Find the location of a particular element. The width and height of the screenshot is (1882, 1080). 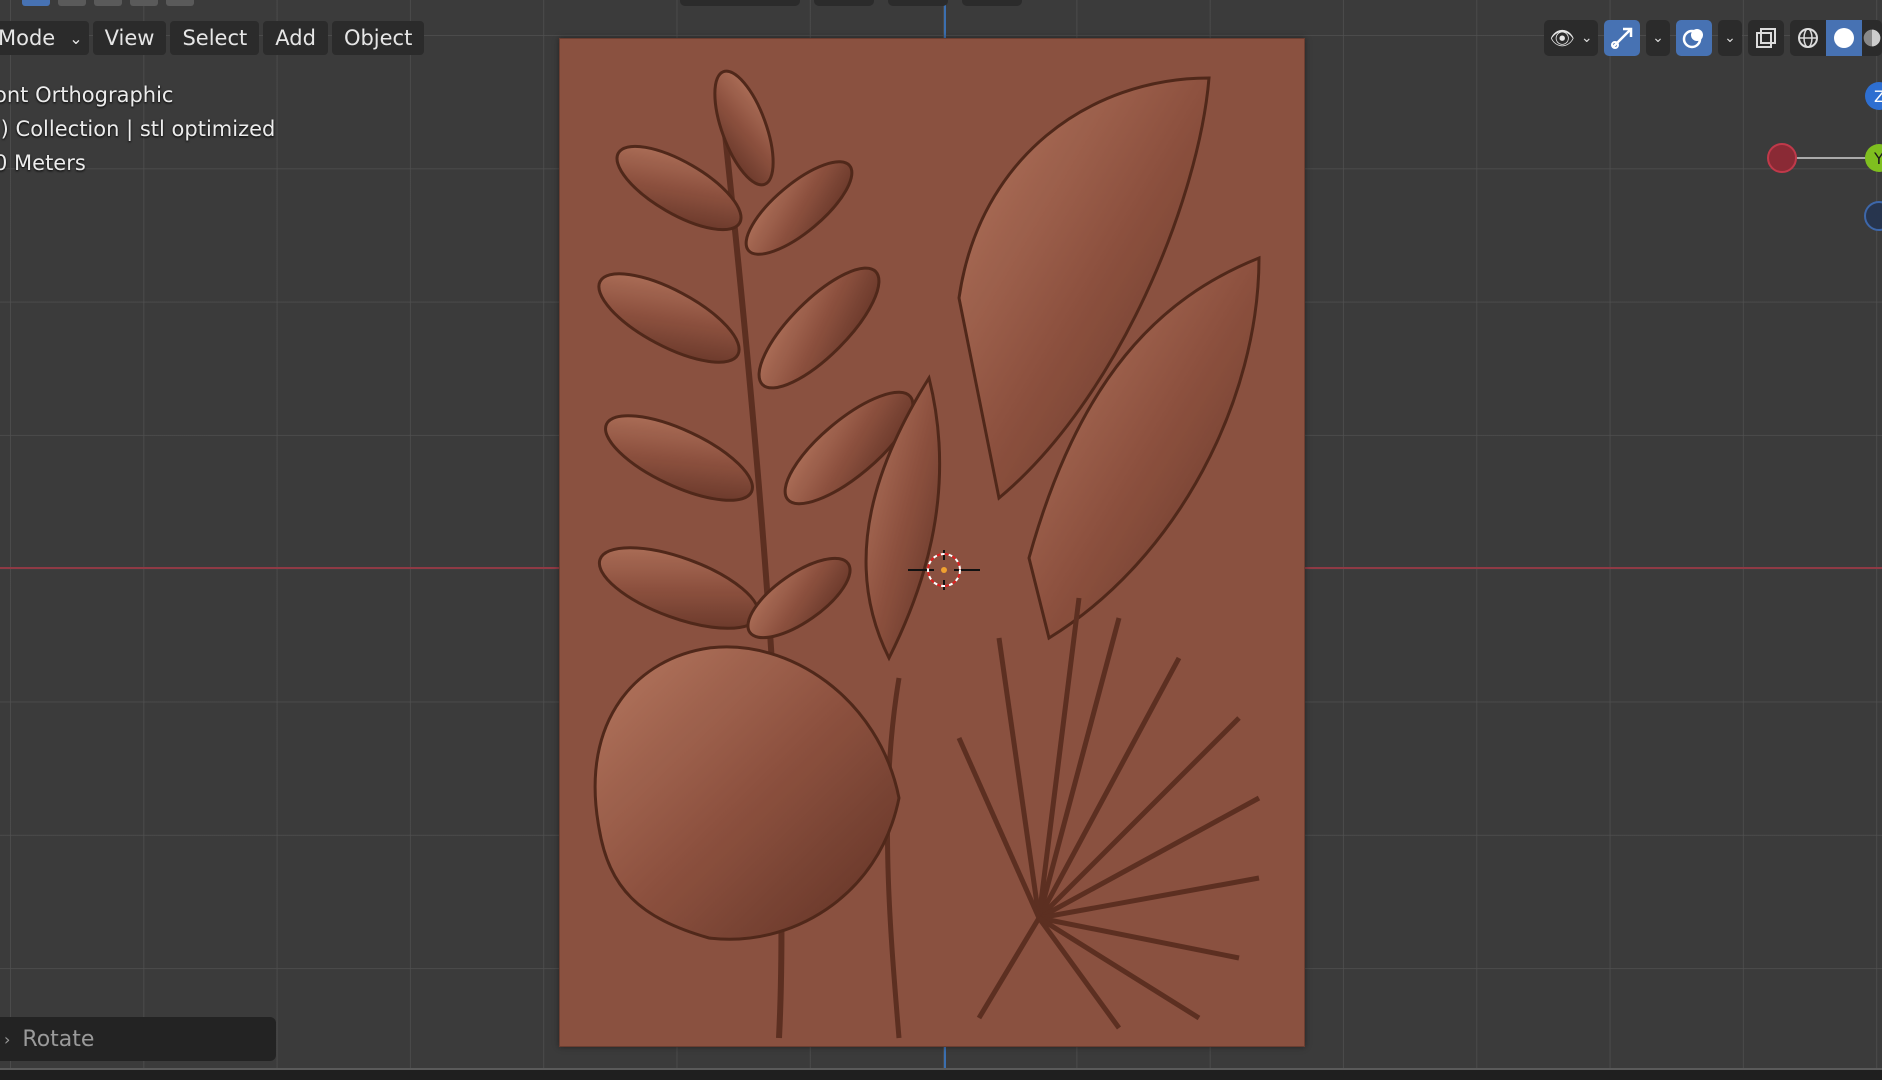

gizmo-dropdown: ⌄ is located at coordinates (1658, 38).